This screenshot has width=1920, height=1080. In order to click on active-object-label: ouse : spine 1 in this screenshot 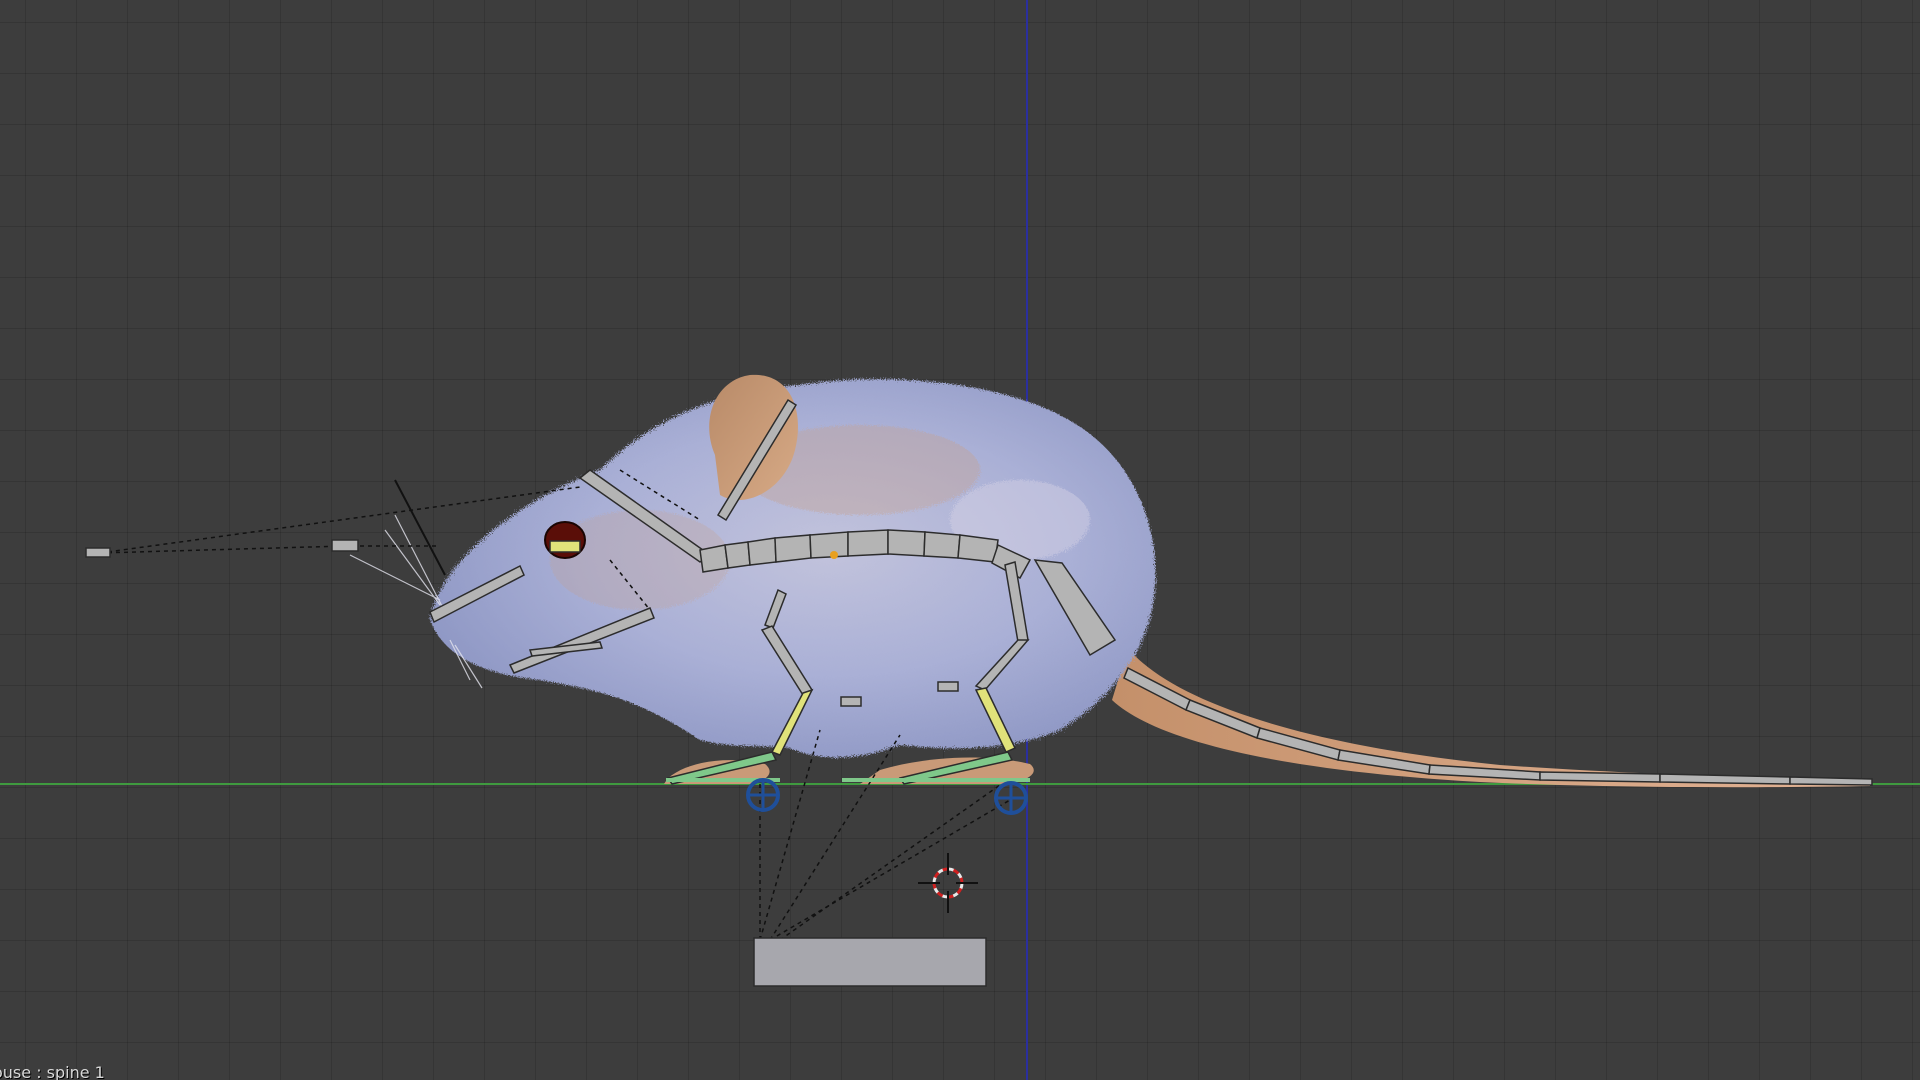, I will do `click(52, 1071)`.